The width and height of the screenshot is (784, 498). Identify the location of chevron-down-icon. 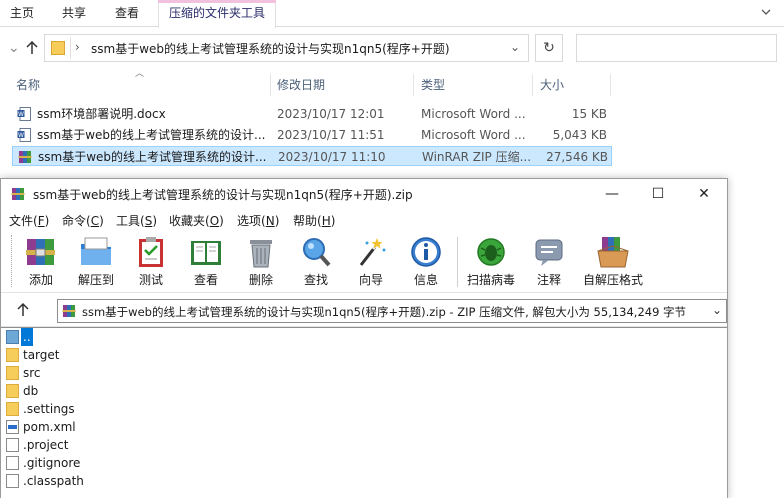
(766, 12).